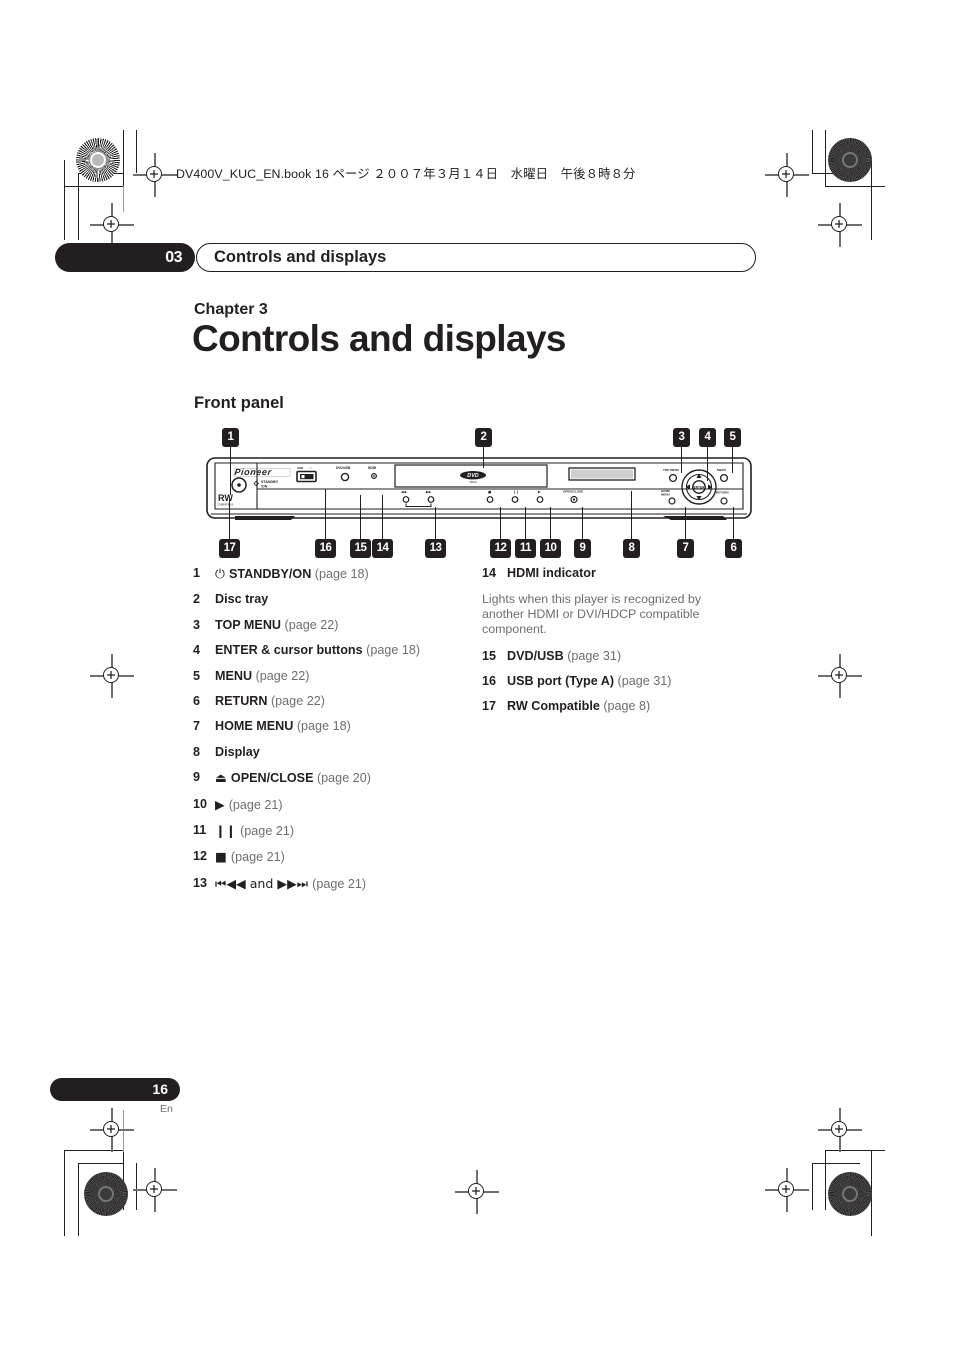 This screenshot has height=1351, width=954. What do you see at coordinates (197, 726) in the screenshot?
I see `list-item-number: 7` at bounding box center [197, 726].